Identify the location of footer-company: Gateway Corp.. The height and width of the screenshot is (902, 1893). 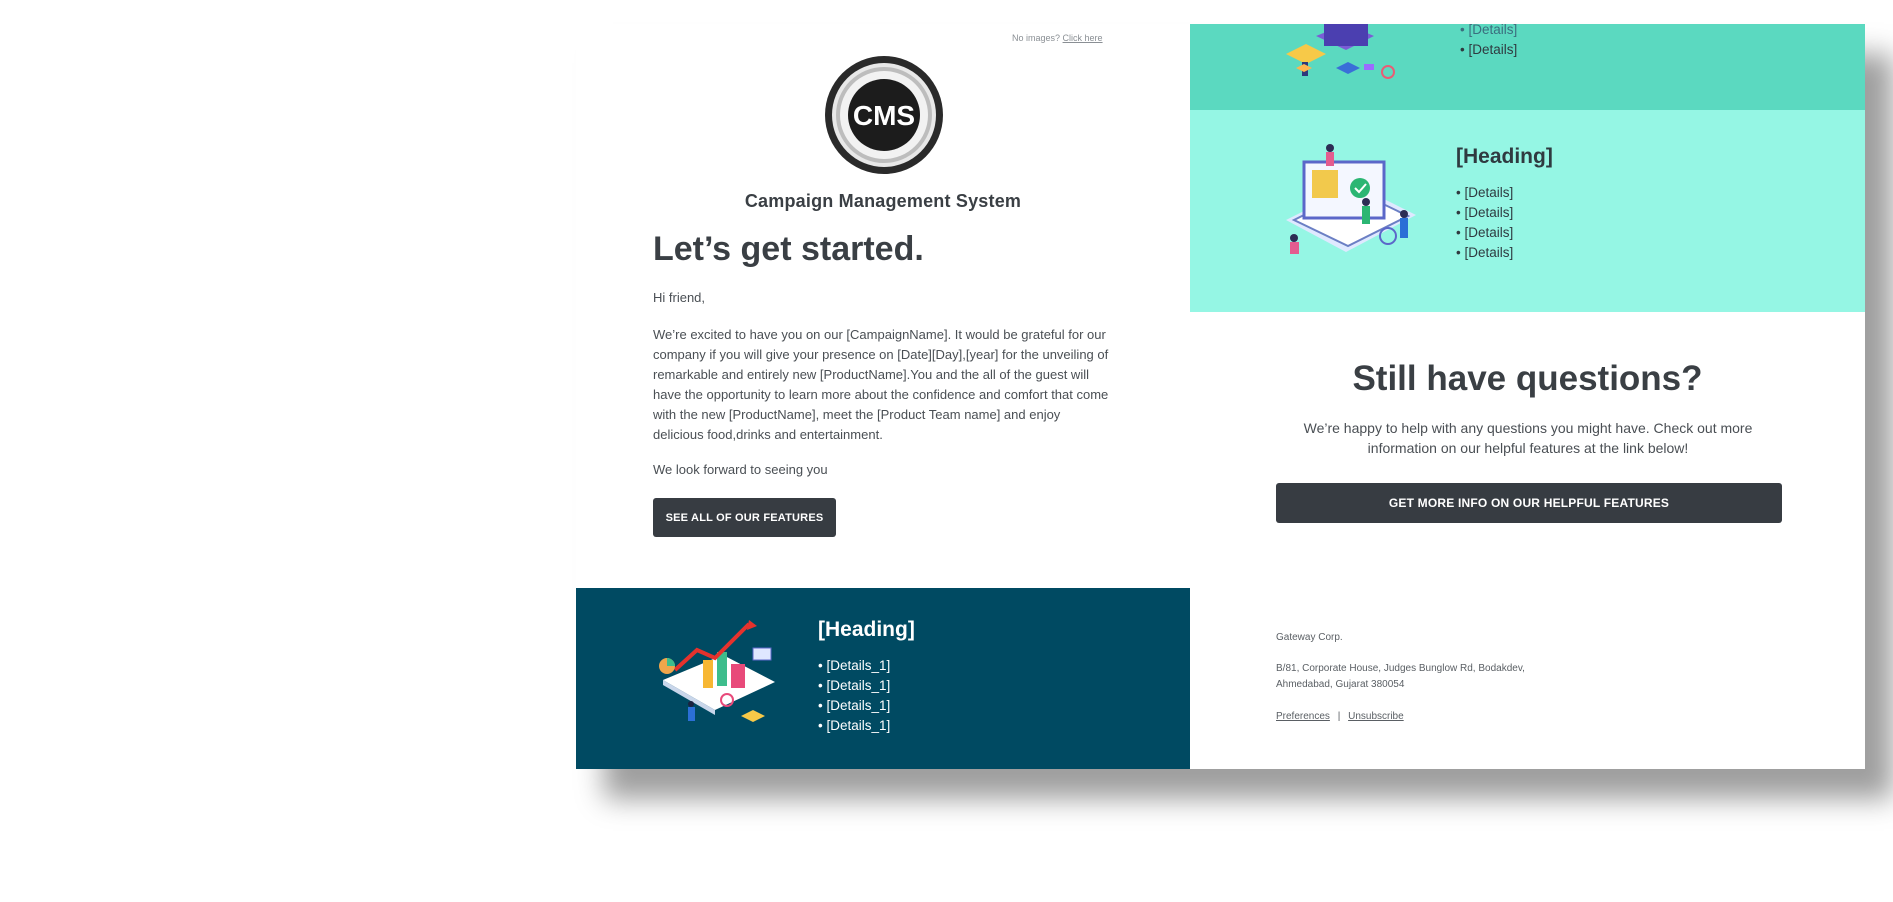
(1309, 637).